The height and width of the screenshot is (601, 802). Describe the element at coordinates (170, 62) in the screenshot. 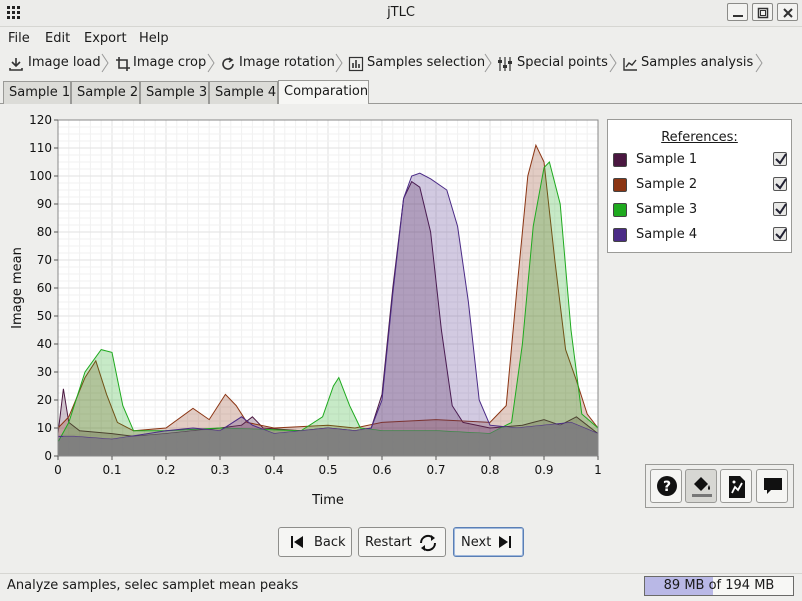

I see `step-label: Image crop` at that location.